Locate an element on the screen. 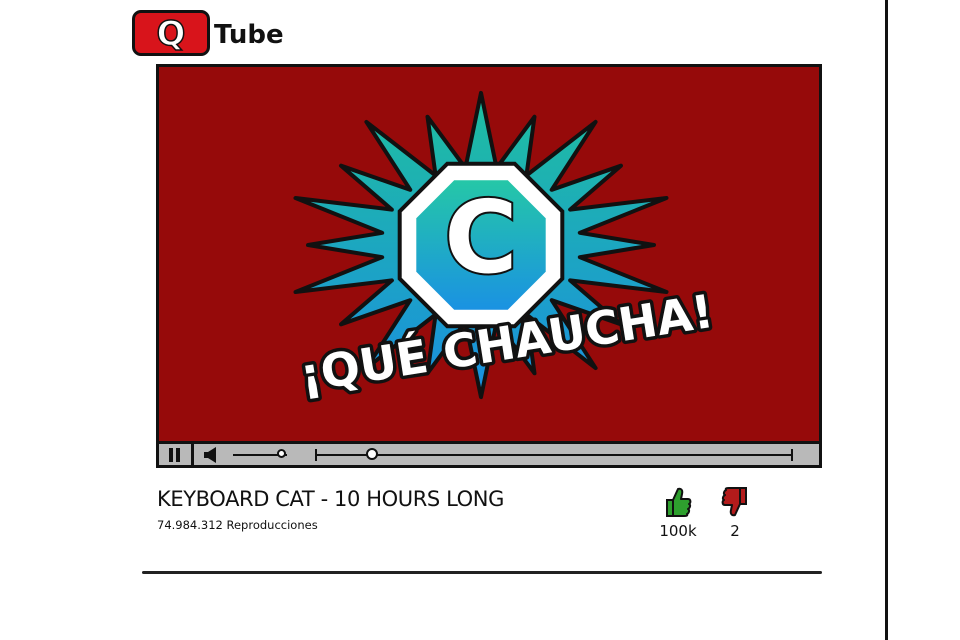  pause-icon is located at coordinates (174, 455).